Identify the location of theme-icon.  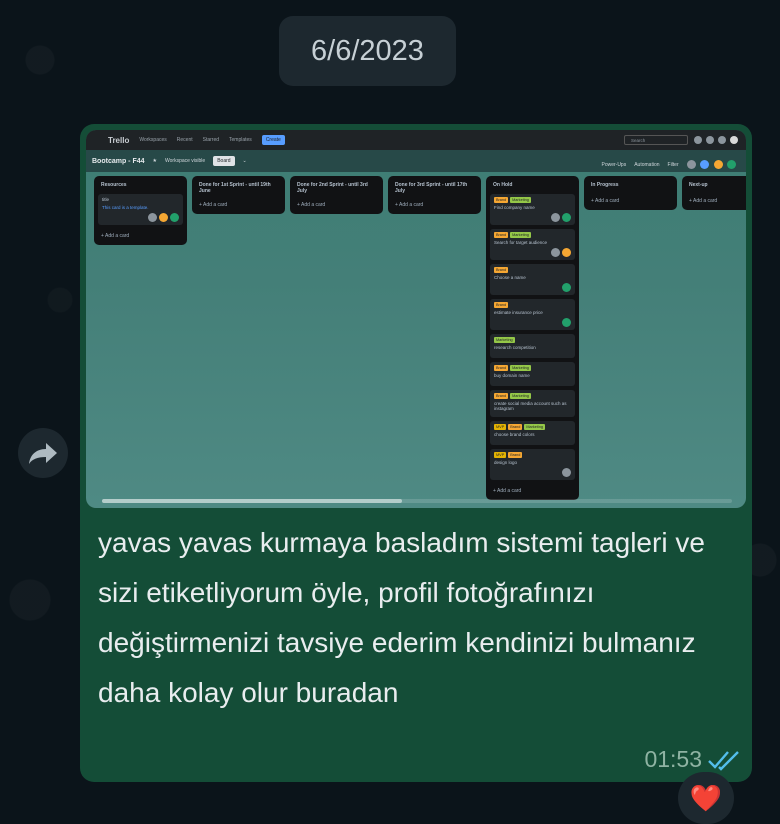
(722, 140).